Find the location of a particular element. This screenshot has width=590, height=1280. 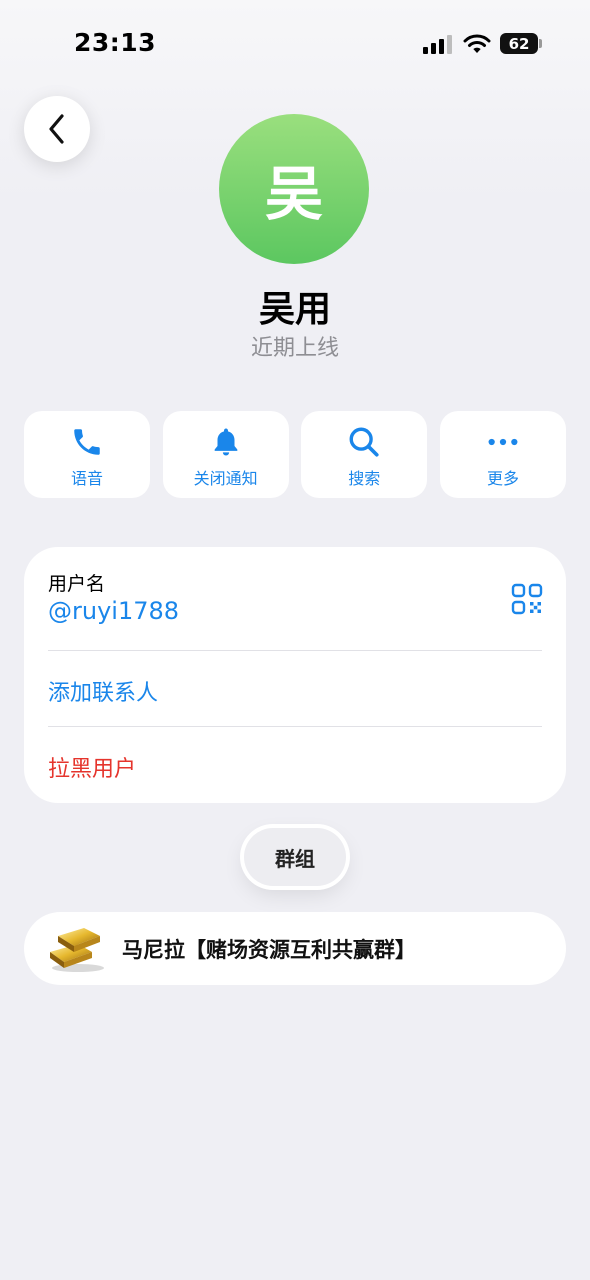

mute-notifications-button: 关闭通知 is located at coordinates (225, 454).